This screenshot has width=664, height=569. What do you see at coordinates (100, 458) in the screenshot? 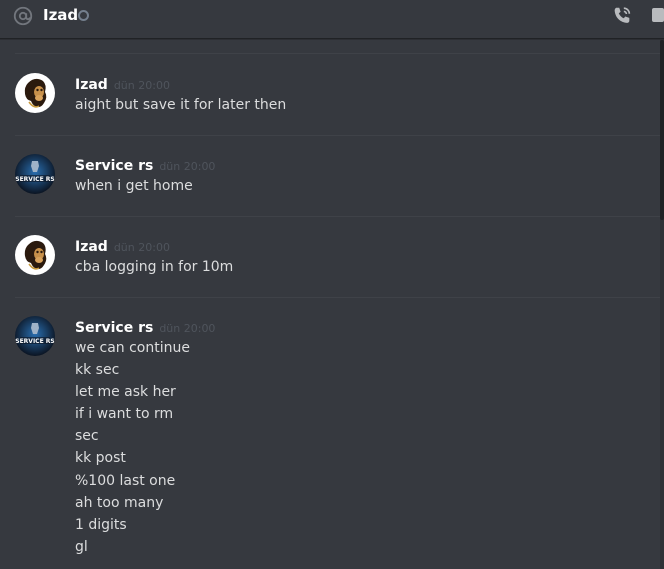
I see `message-text: kk post` at bounding box center [100, 458].